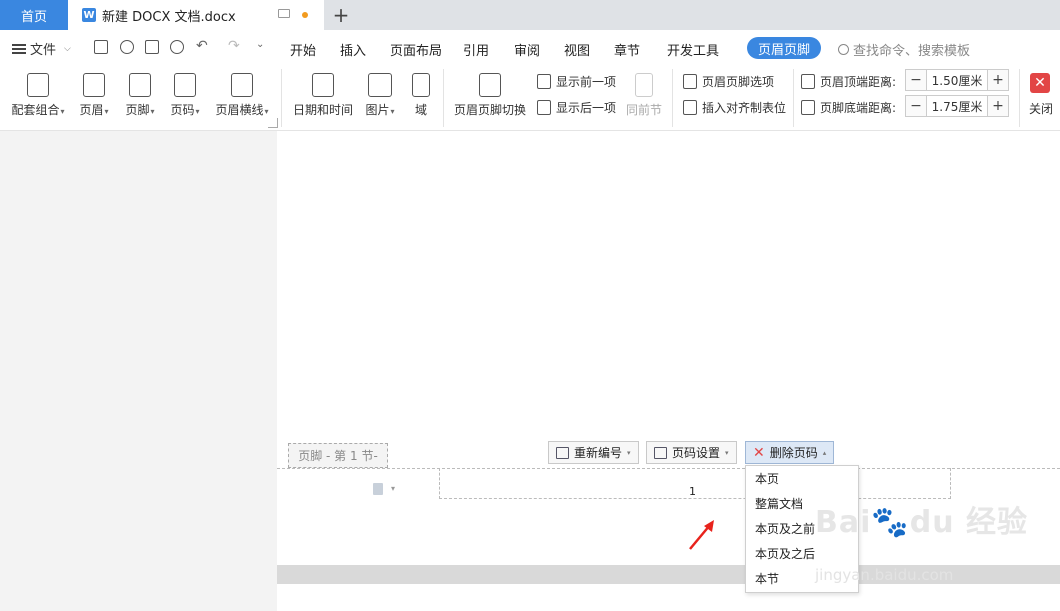 The width and height of the screenshot is (1060, 611). What do you see at coordinates (848, 81) in the screenshot?
I see `header-top-distance-label: 页眉顶端距离:` at bounding box center [848, 81].